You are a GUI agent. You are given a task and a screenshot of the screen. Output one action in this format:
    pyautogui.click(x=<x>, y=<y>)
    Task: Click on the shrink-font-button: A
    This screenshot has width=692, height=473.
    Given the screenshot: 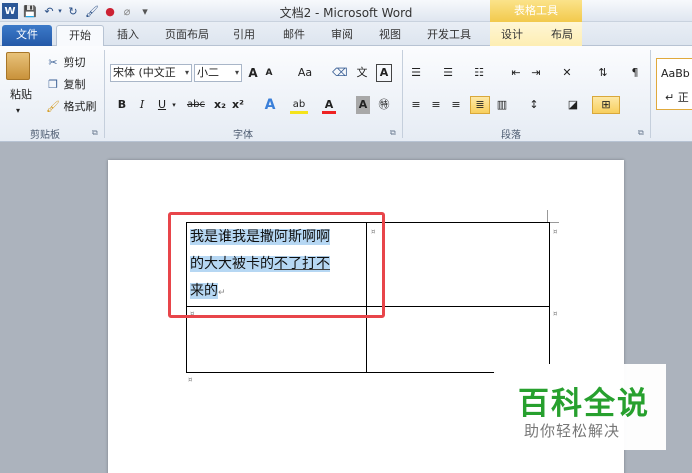 What is the action you would take?
    pyautogui.click(x=269, y=73)
    